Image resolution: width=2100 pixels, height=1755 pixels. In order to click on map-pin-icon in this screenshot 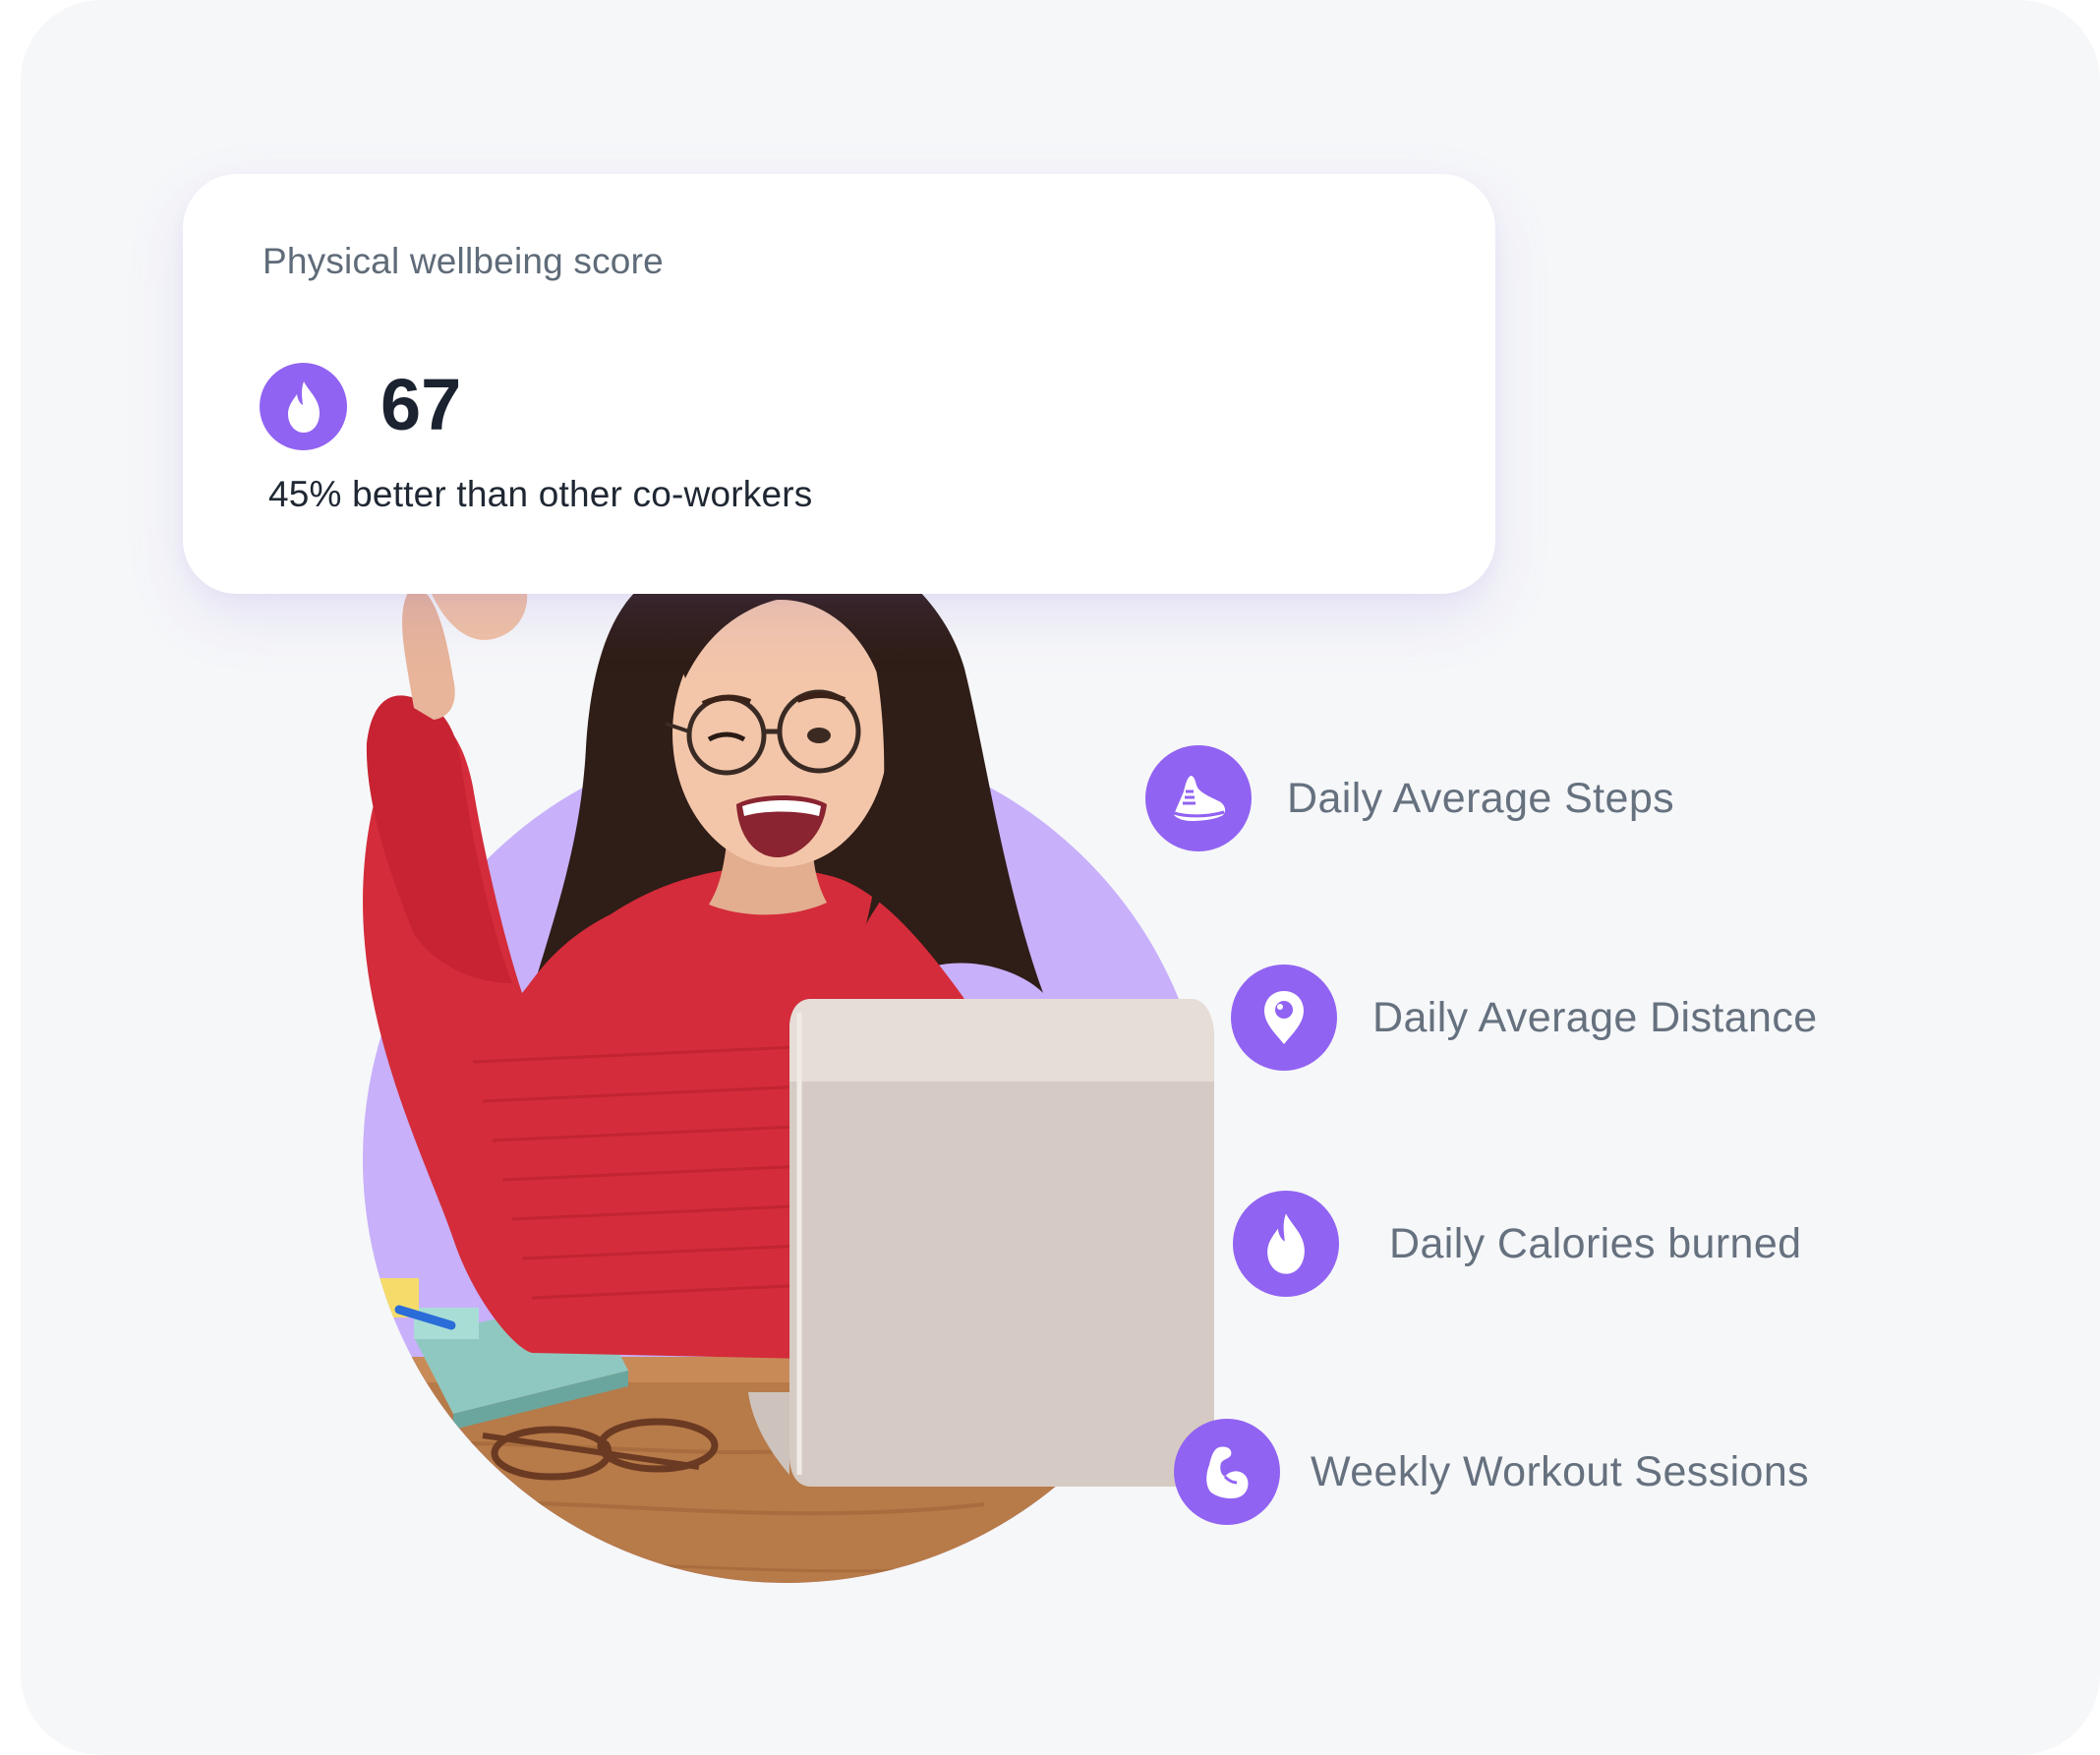, I will do `click(1284, 1018)`.